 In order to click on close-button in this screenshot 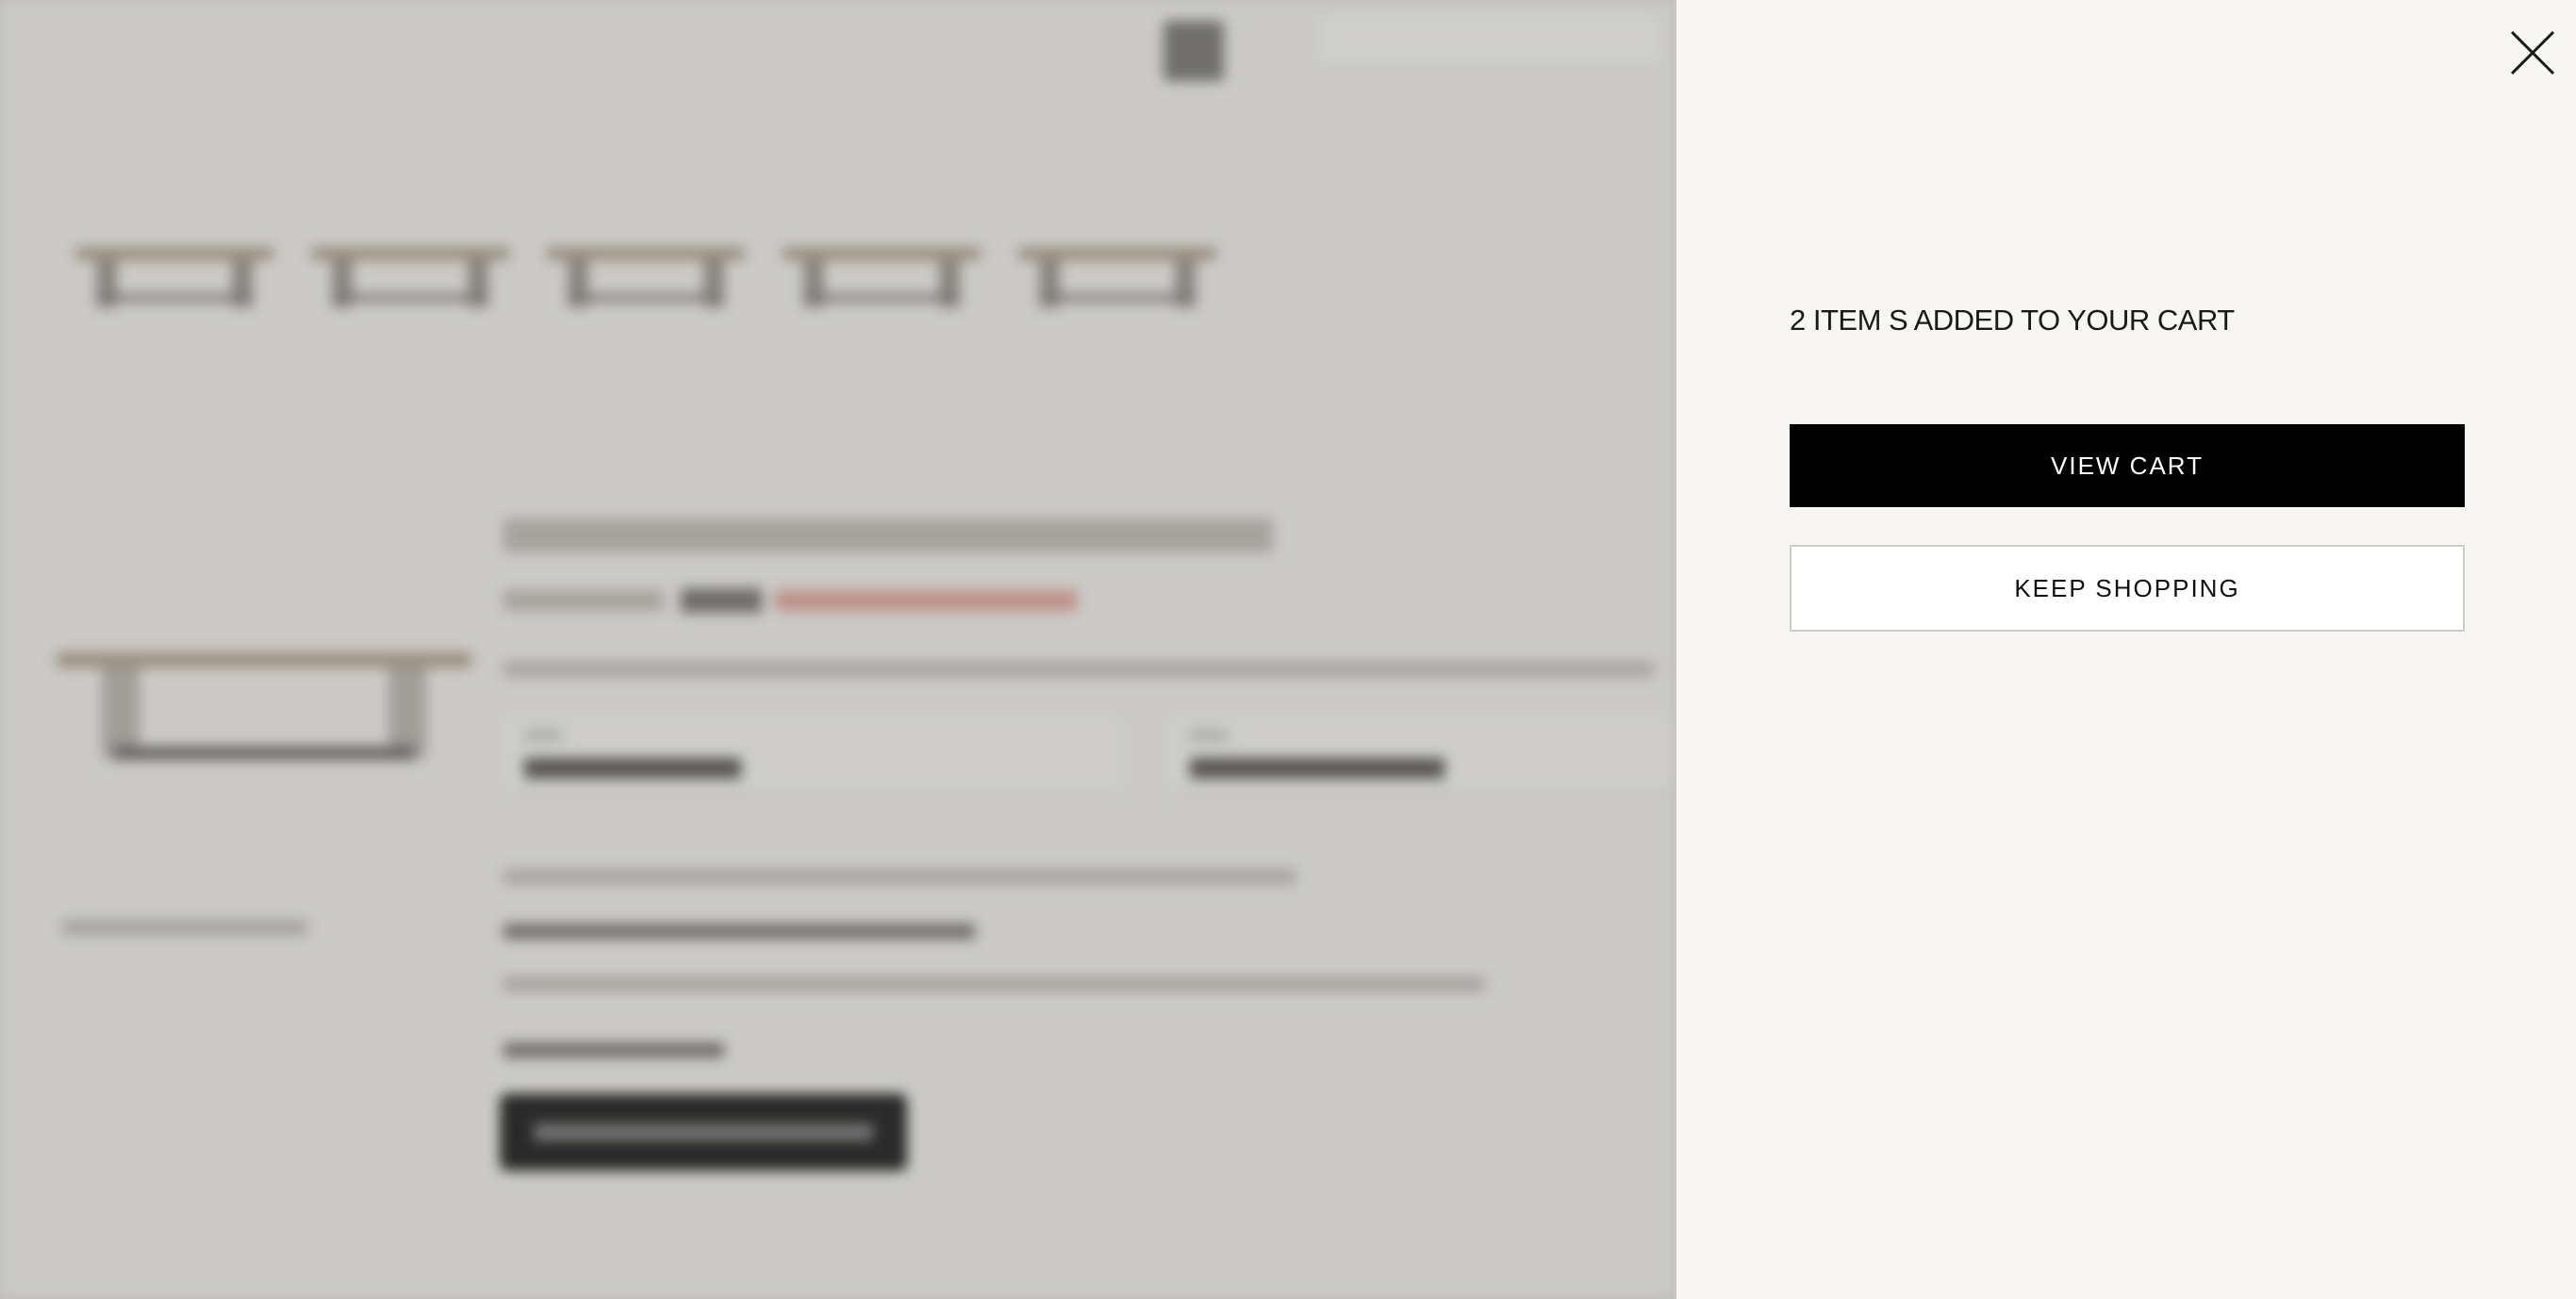, I will do `click(2532, 52)`.